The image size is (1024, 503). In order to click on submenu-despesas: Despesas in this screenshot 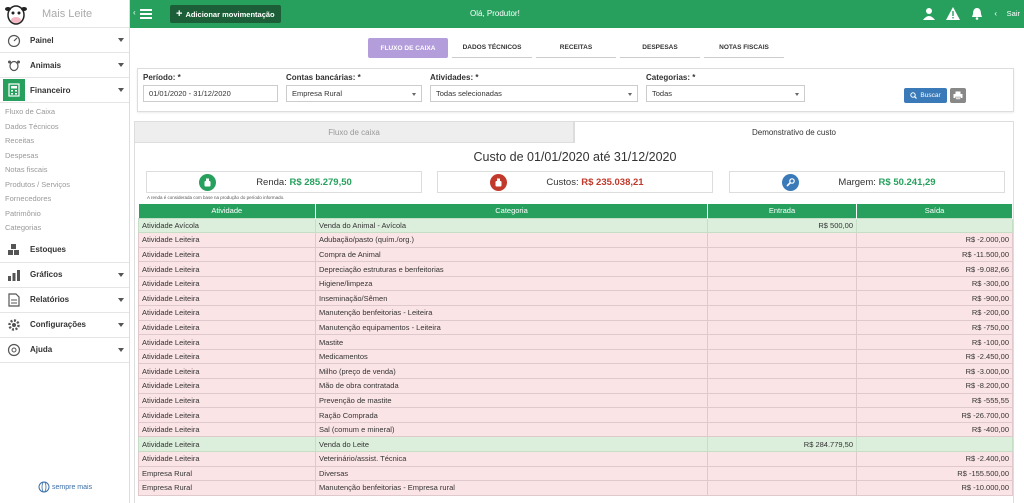, I will do `click(64, 156)`.